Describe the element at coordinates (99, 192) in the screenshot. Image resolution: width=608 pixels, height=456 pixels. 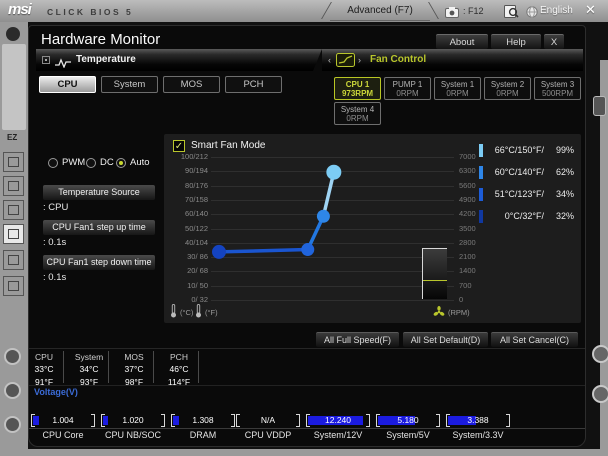
I see `temperature-source-button: Temperature Source` at that location.